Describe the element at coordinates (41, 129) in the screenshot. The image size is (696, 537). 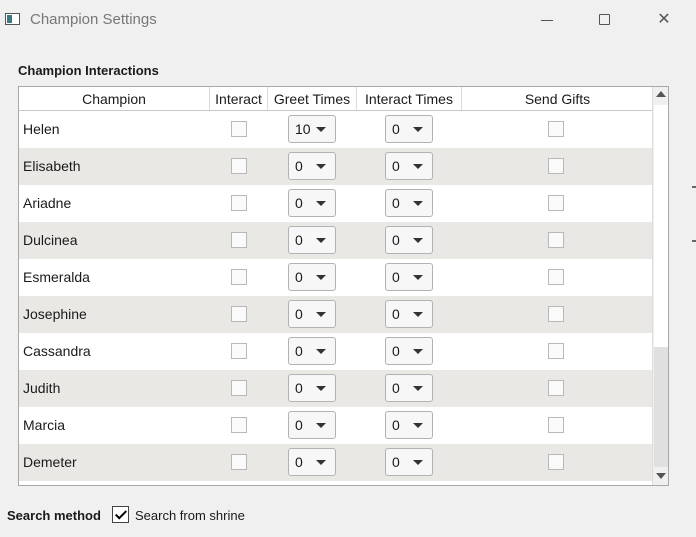
I see `champion-name: Helen` at that location.